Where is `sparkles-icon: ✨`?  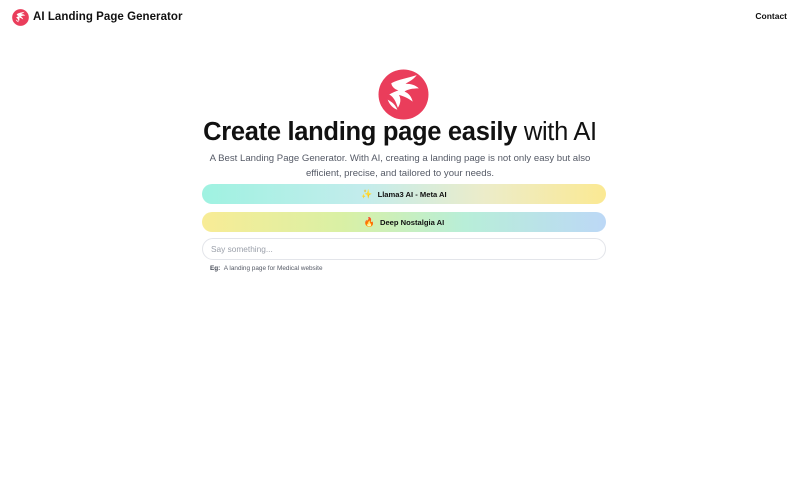 sparkles-icon: ✨ is located at coordinates (367, 194).